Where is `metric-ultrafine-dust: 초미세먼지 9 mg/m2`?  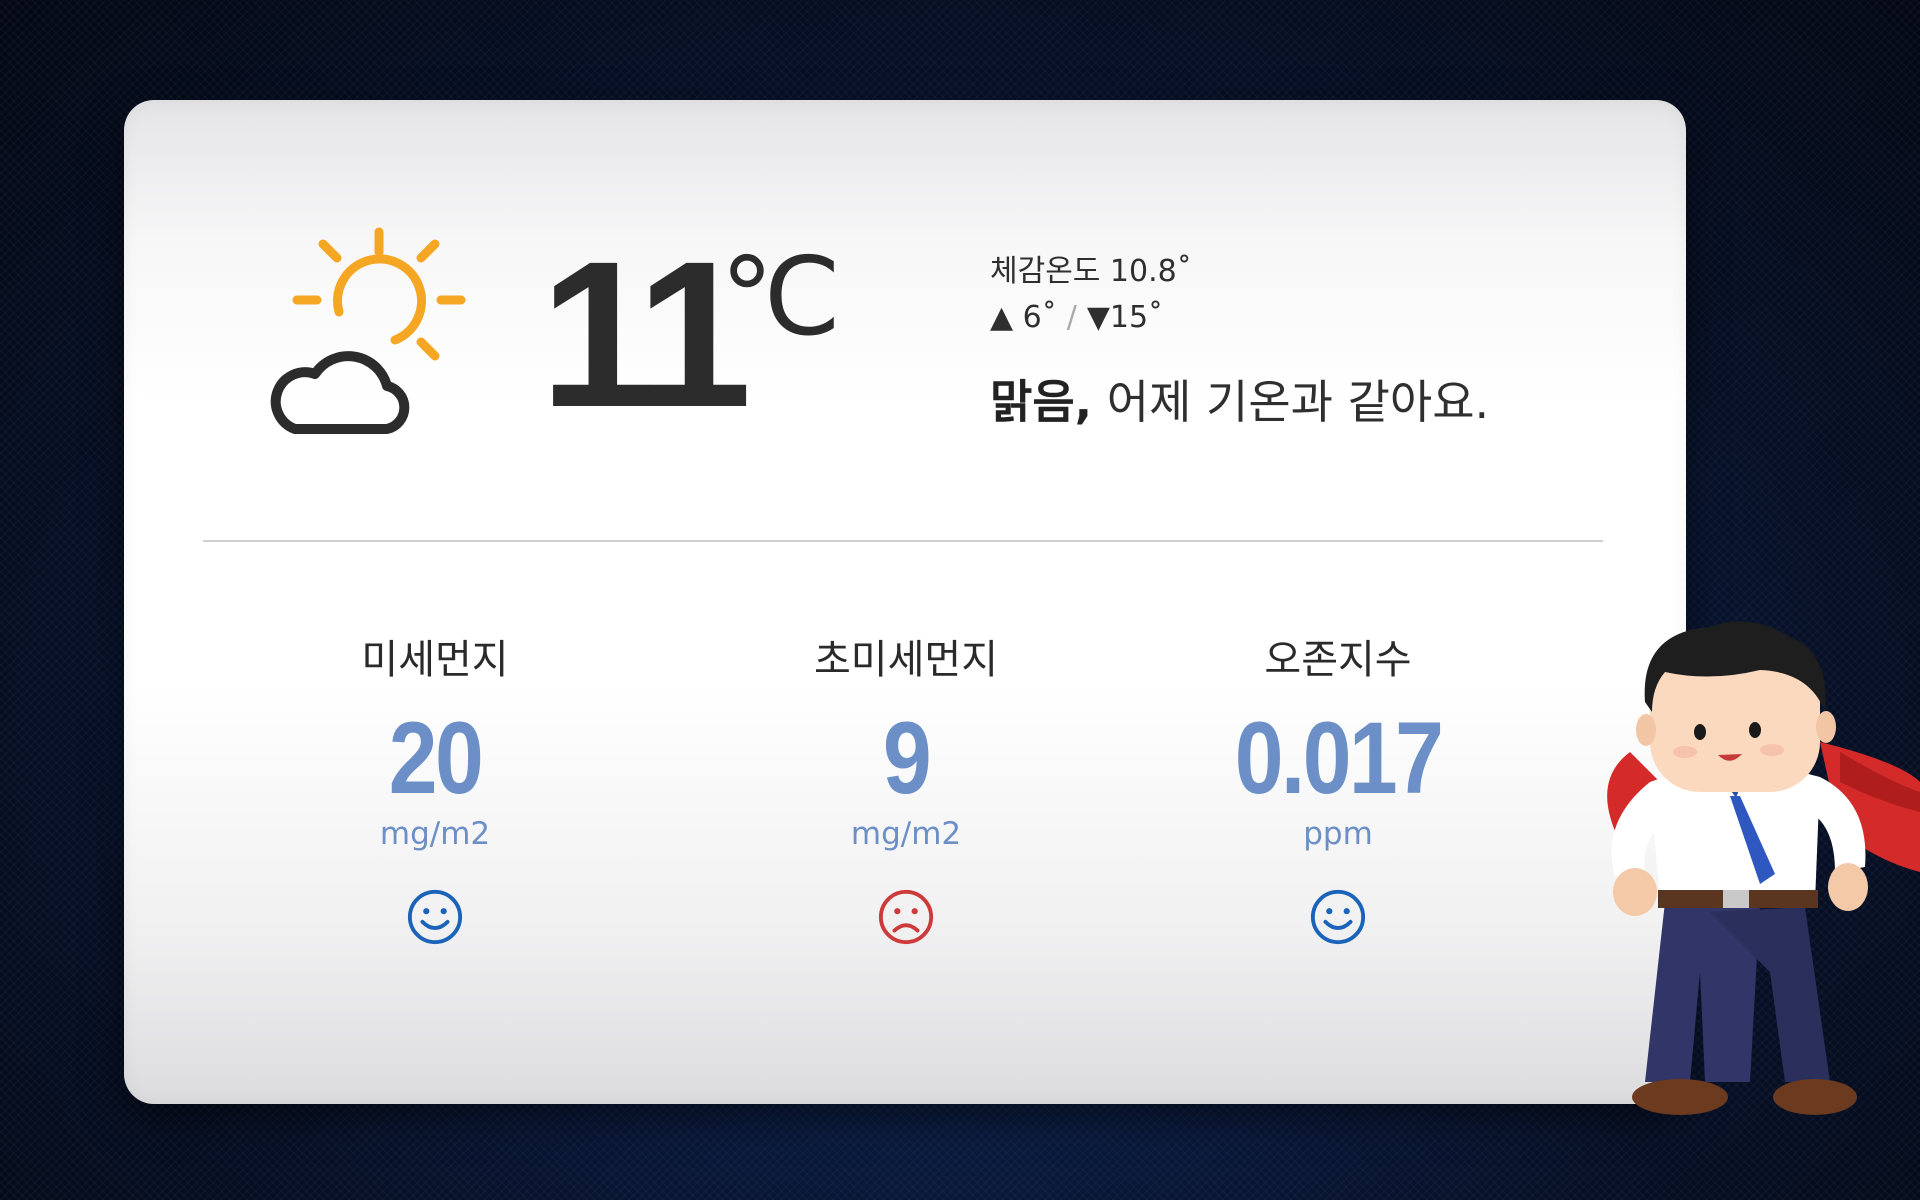 metric-ultrafine-dust: 초미세먼지 9 mg/m2 is located at coordinates (906, 789).